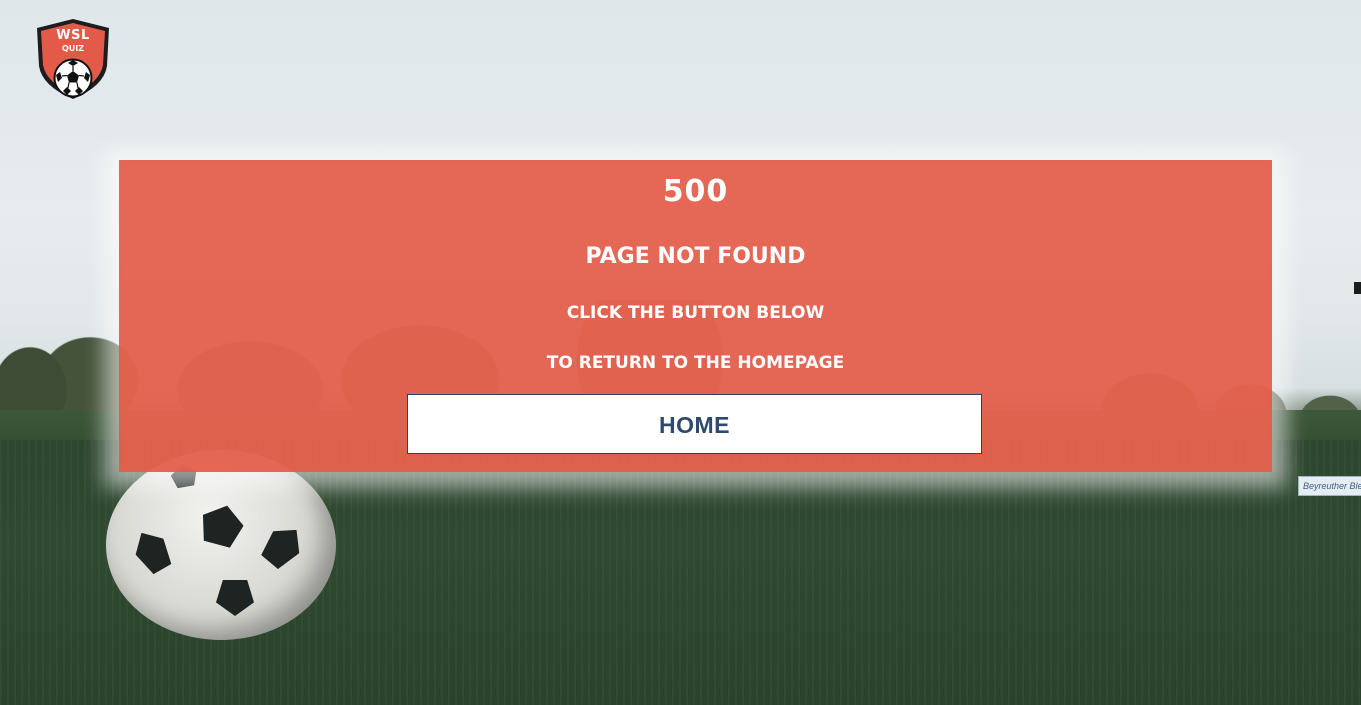 The width and height of the screenshot is (1361, 705). What do you see at coordinates (73, 48) in the screenshot?
I see `logo-subtitle: QUIZ` at bounding box center [73, 48].